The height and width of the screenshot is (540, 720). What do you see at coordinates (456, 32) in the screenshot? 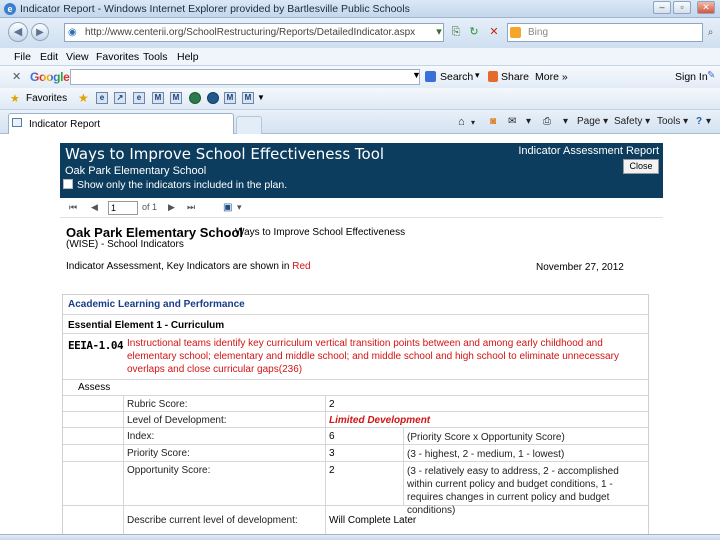
I see `compatibility-view-icon: ⎘` at bounding box center [456, 32].